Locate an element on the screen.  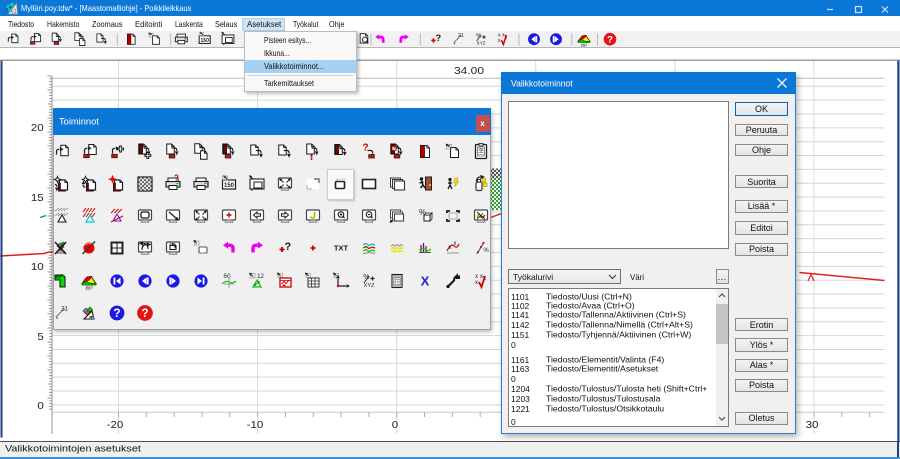
svg-text: TXT is located at coordinates (341, 248).